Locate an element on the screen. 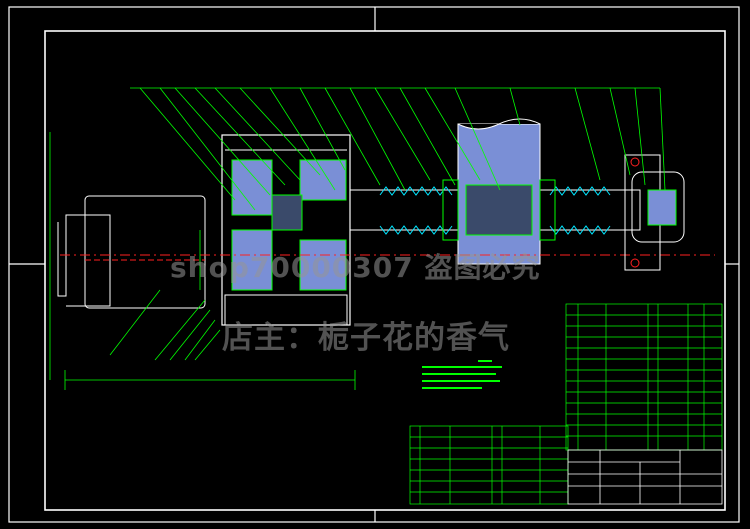 The image size is (750, 529). tech-note is located at coordinates (462, 374).